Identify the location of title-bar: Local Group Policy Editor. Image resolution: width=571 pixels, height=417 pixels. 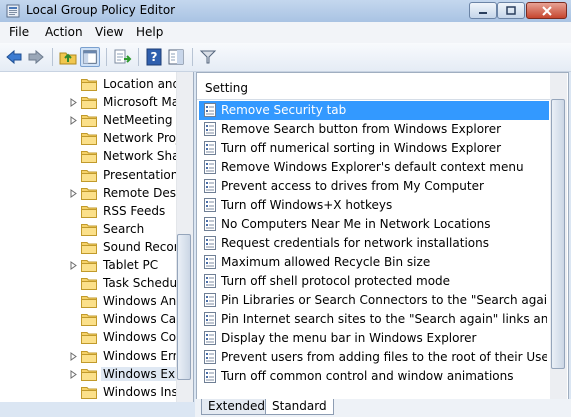
(285, 11).